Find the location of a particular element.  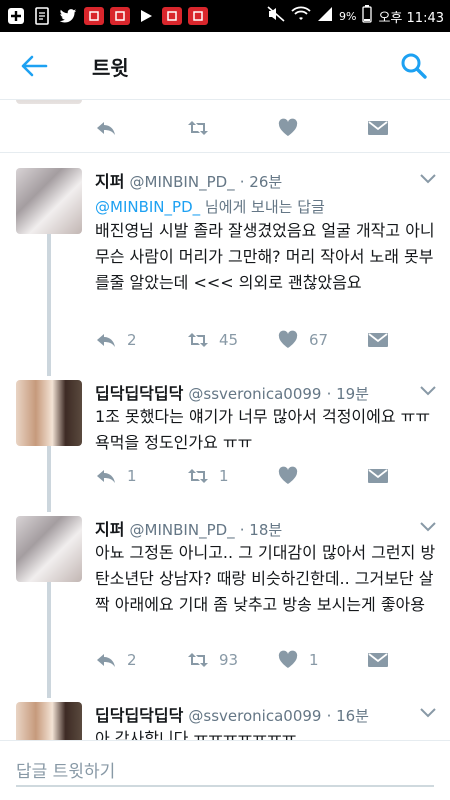

tweet-1-time: · 26분 is located at coordinates (261, 182).